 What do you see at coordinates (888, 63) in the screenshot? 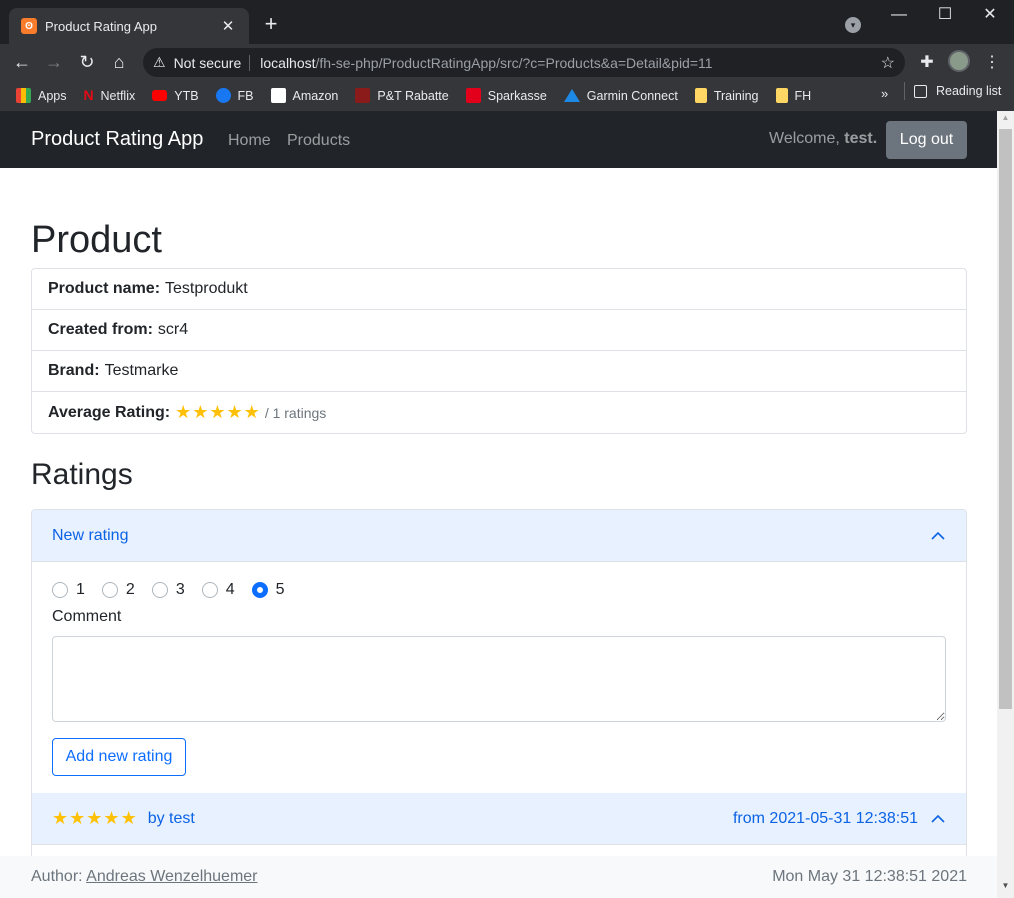
I see `bookmark-star-icon: ☆` at bounding box center [888, 63].